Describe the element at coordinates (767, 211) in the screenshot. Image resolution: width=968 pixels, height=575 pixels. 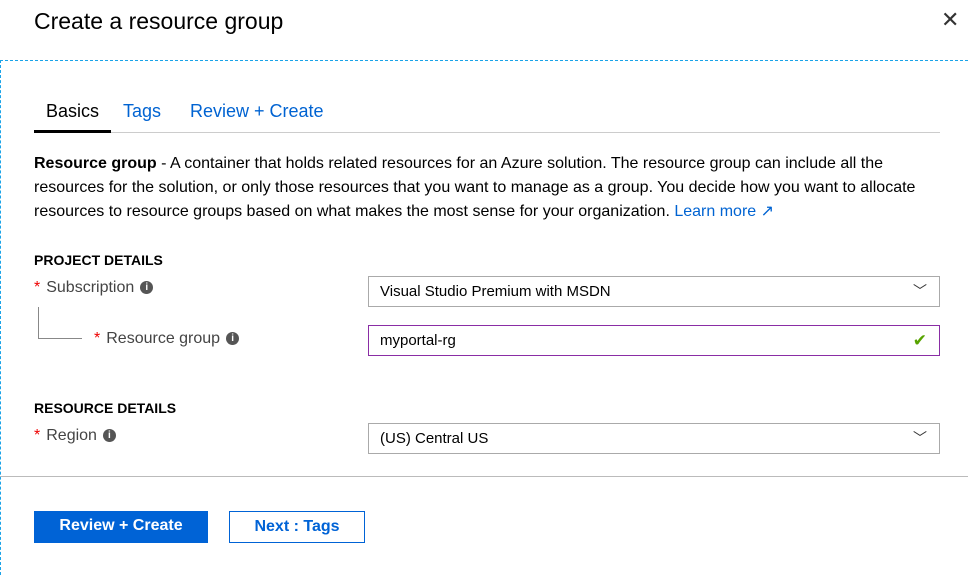
I see `external-link-icon: ↗` at that location.